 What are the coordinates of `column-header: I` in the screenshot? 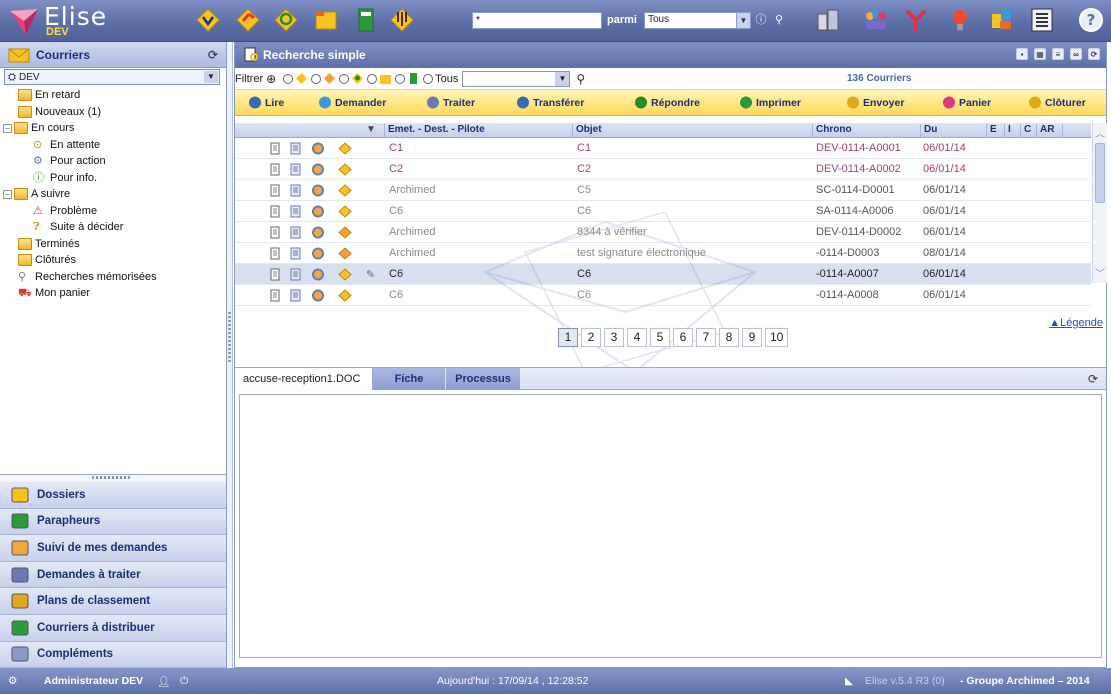 It's located at (1007, 130).